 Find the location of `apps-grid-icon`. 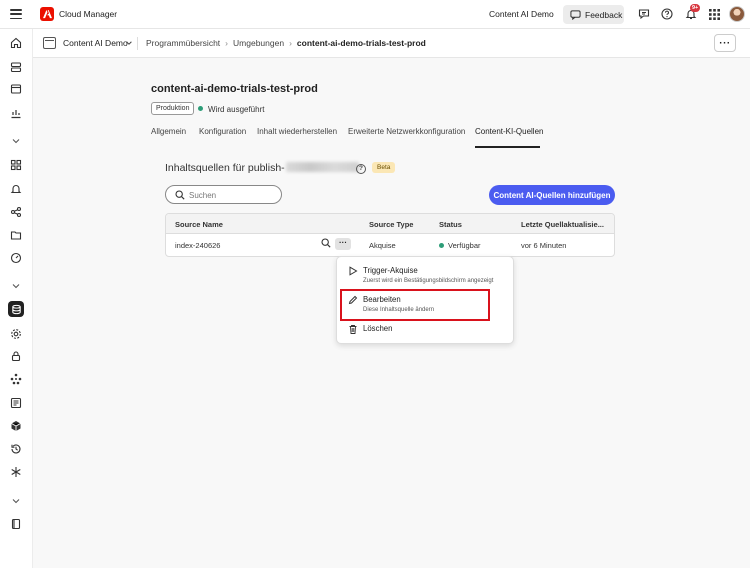

apps-grid-icon is located at coordinates (714, 14).